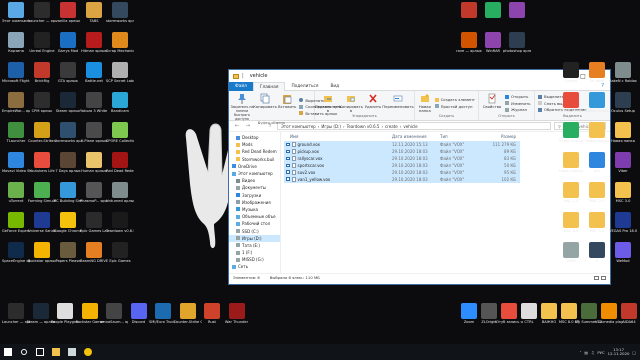 The height and width of the screenshot is (360, 640). What do you see at coordinates (238, 76) in the screenshot?
I see `quick-access-toolbar: |` at bounding box center [238, 76].